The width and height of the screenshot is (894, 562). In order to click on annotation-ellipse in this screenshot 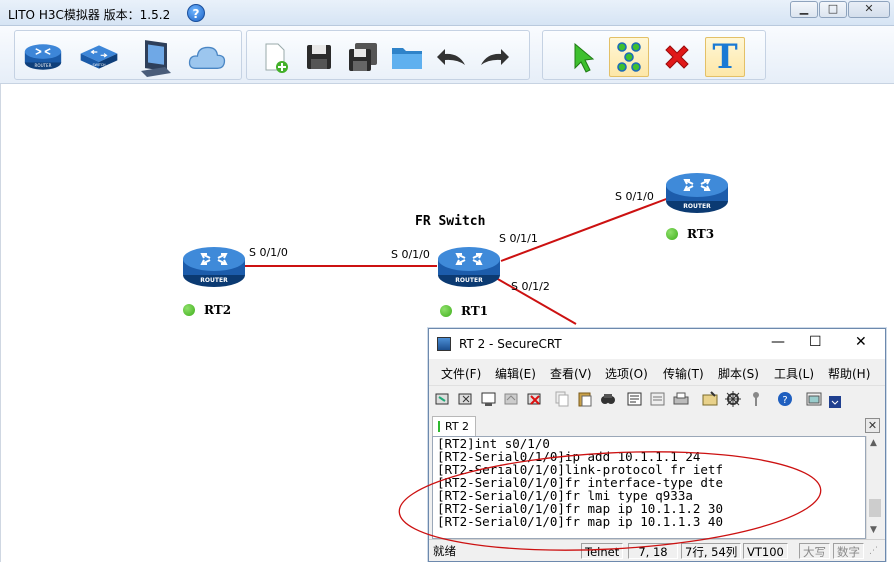, I will do `click(610, 501)`.